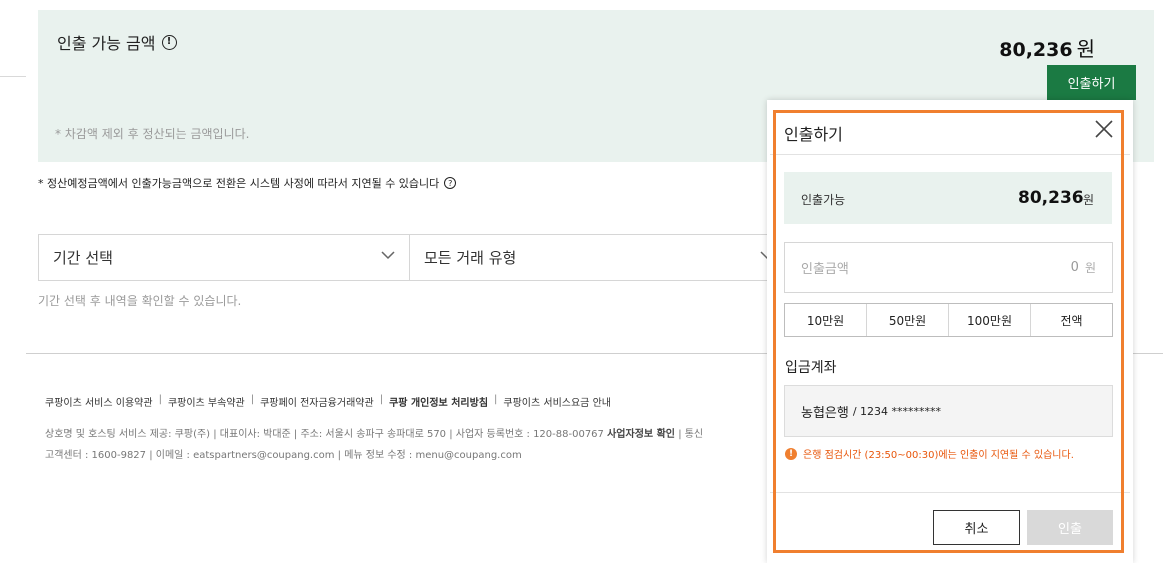 Image resolution: width=1163 pixels, height=563 pixels. What do you see at coordinates (317, 401) in the screenshot?
I see `footer-link-pay-terms: 쿠팡페이 전자금융거래약관` at bounding box center [317, 401].